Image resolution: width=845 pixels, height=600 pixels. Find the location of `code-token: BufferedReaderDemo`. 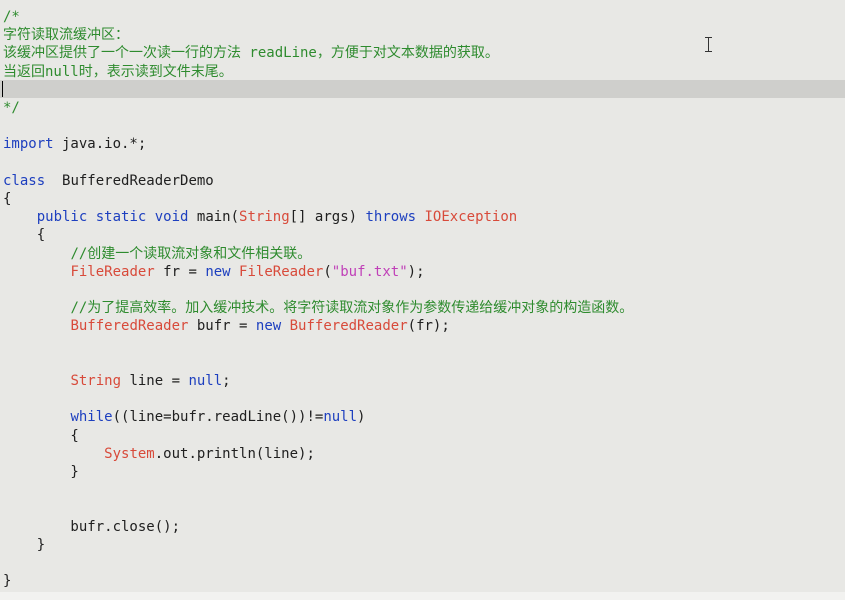

code-token: BufferedReaderDemo is located at coordinates (129, 180).